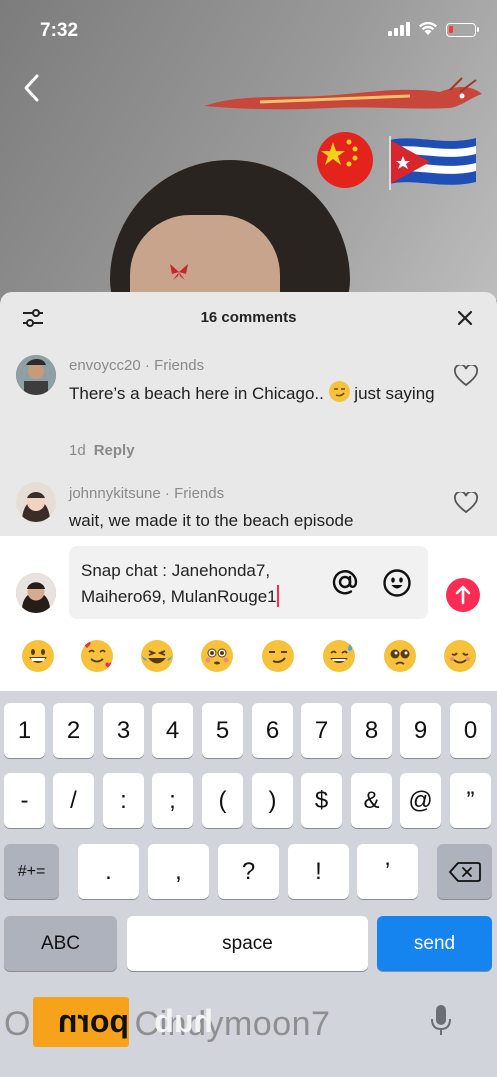 This screenshot has width=497, height=1077. What do you see at coordinates (123, 730) in the screenshot?
I see `key-3: 3` at bounding box center [123, 730].